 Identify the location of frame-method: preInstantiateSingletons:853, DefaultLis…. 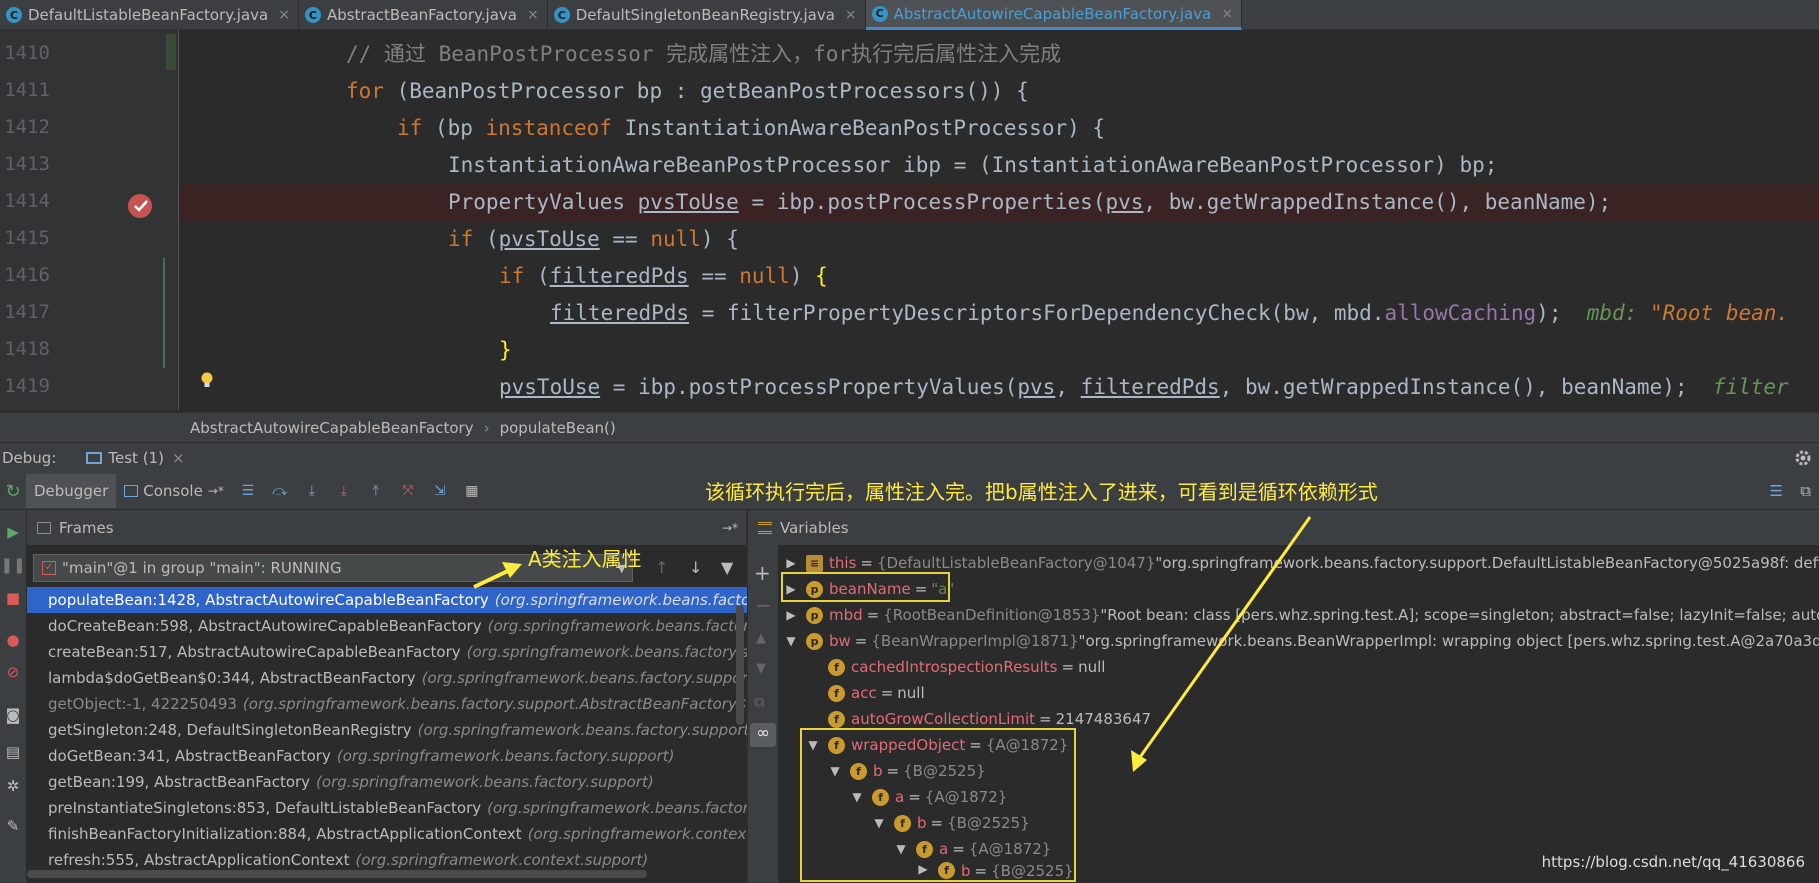
(265, 808).